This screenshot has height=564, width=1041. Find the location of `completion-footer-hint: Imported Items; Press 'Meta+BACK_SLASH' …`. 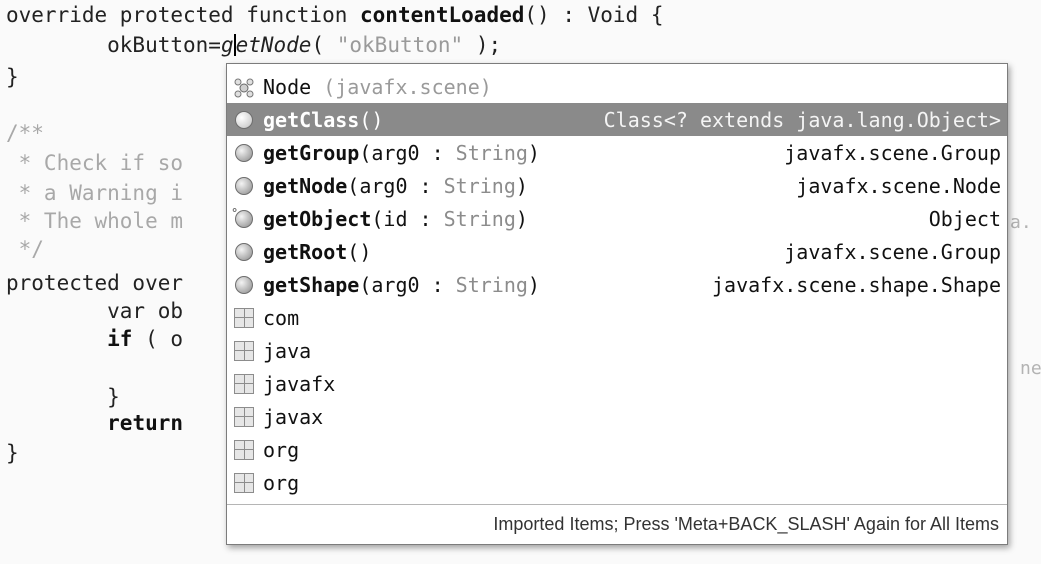

completion-footer-hint: Imported Items; Press 'Meta+BACK_SLASH' … is located at coordinates (617, 524).